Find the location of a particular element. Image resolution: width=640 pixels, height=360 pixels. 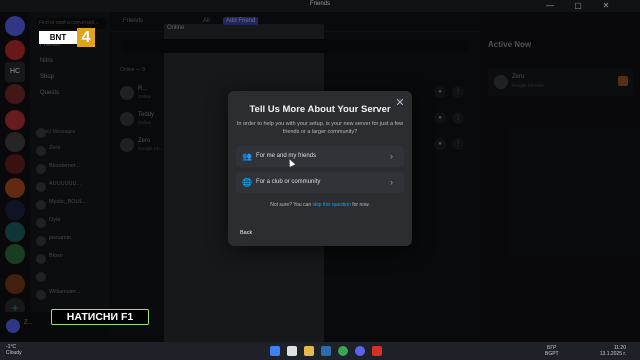

option-club-community: 🌐 For a club or community › is located at coordinates (320, 182).